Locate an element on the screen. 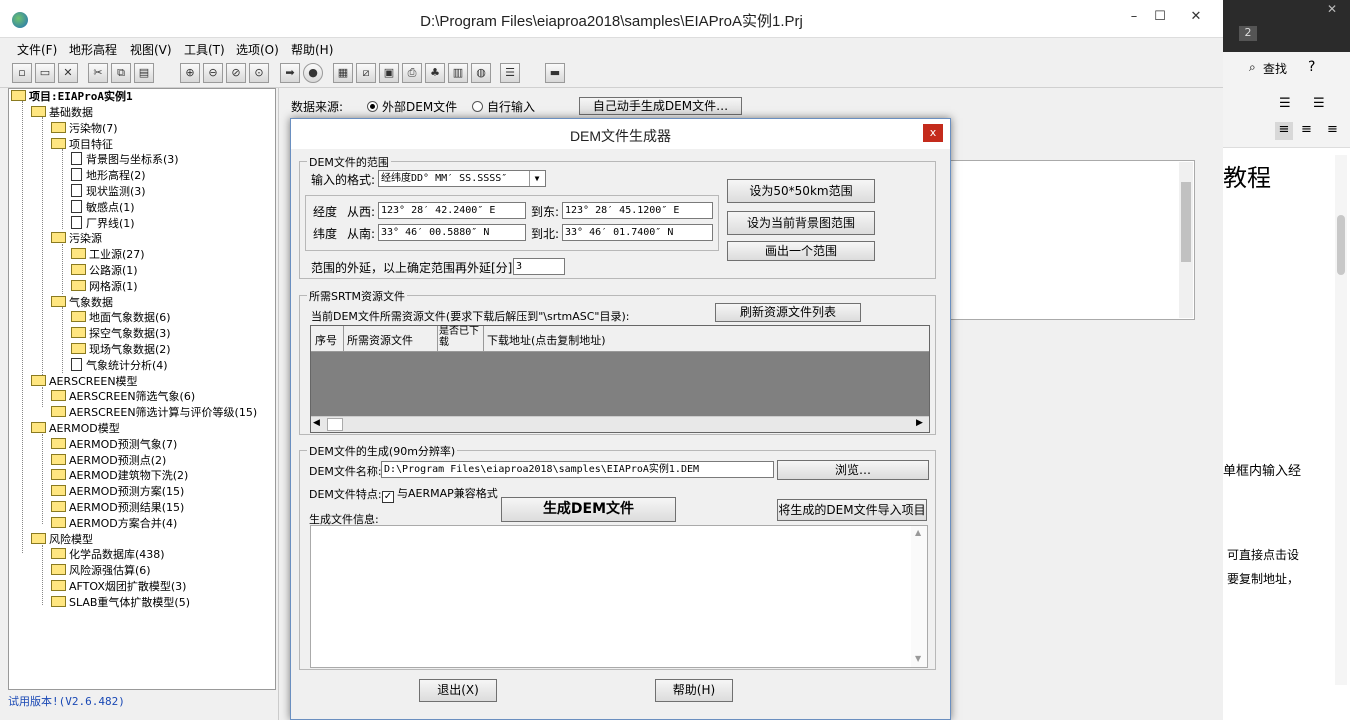 This screenshot has width=1350, height=720. menu-terrain: 地形高程 is located at coordinates (93, 49).